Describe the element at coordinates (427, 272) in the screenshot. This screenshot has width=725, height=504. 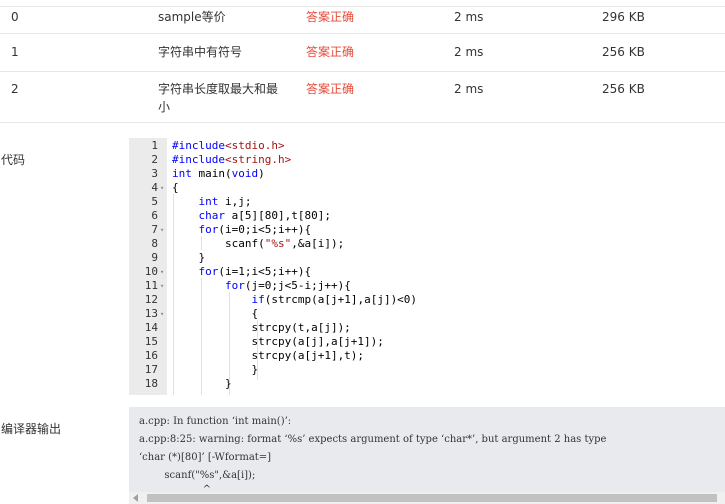
I see `code-line: 10 ▾ for(i=1;i<5;i++){` at that location.